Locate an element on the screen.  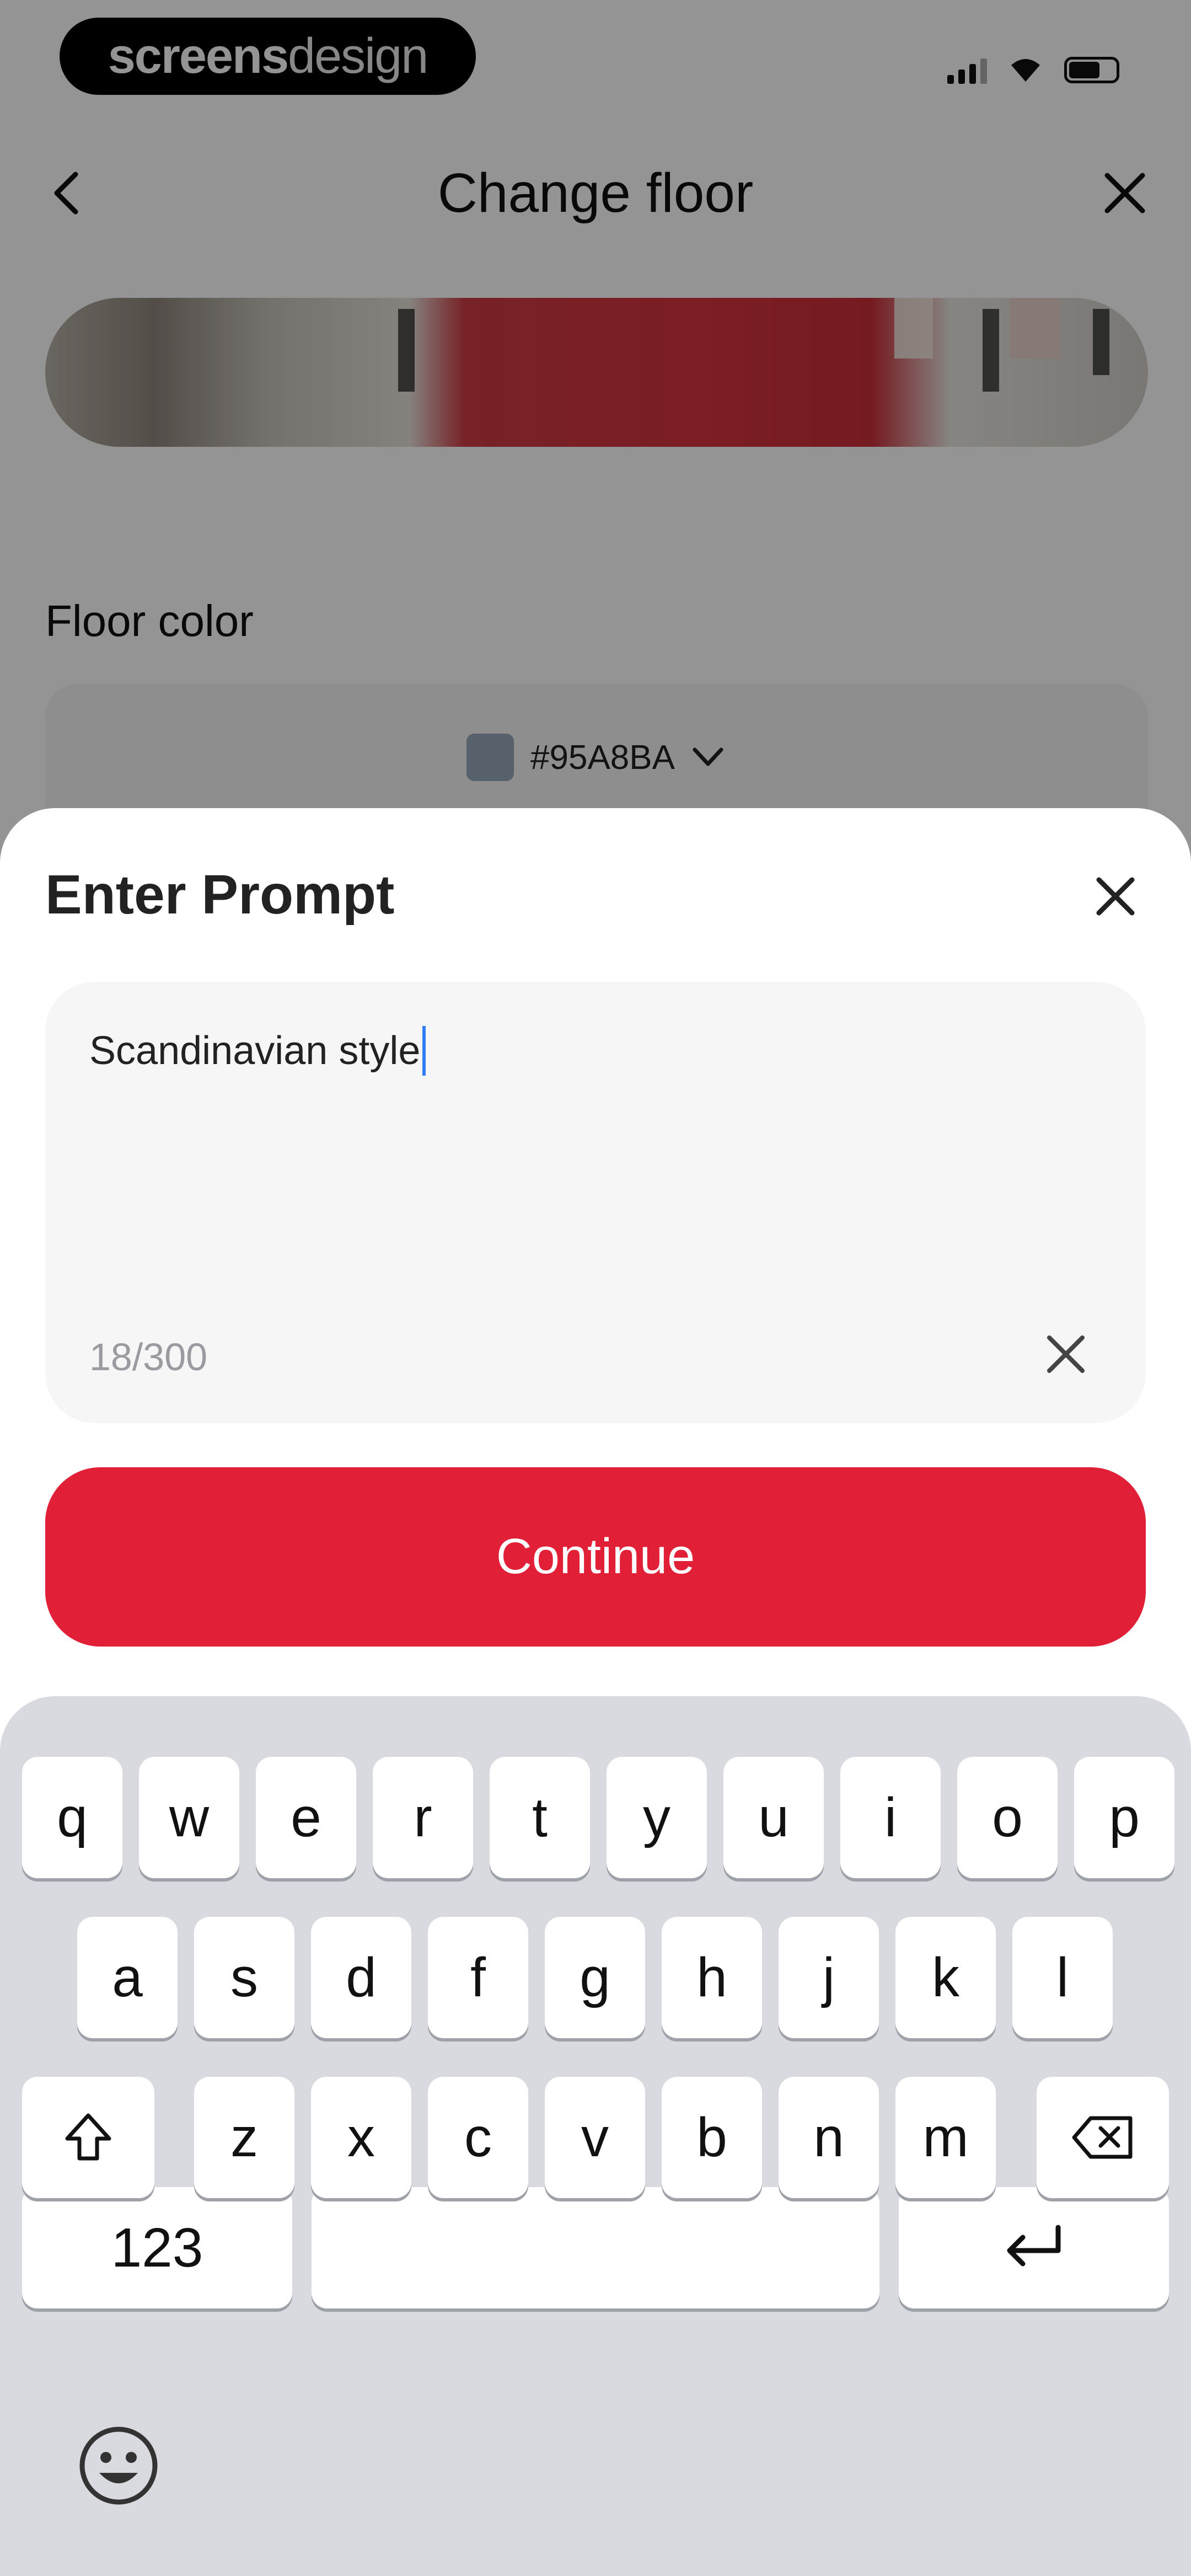
shift-key is located at coordinates (88, 2137).